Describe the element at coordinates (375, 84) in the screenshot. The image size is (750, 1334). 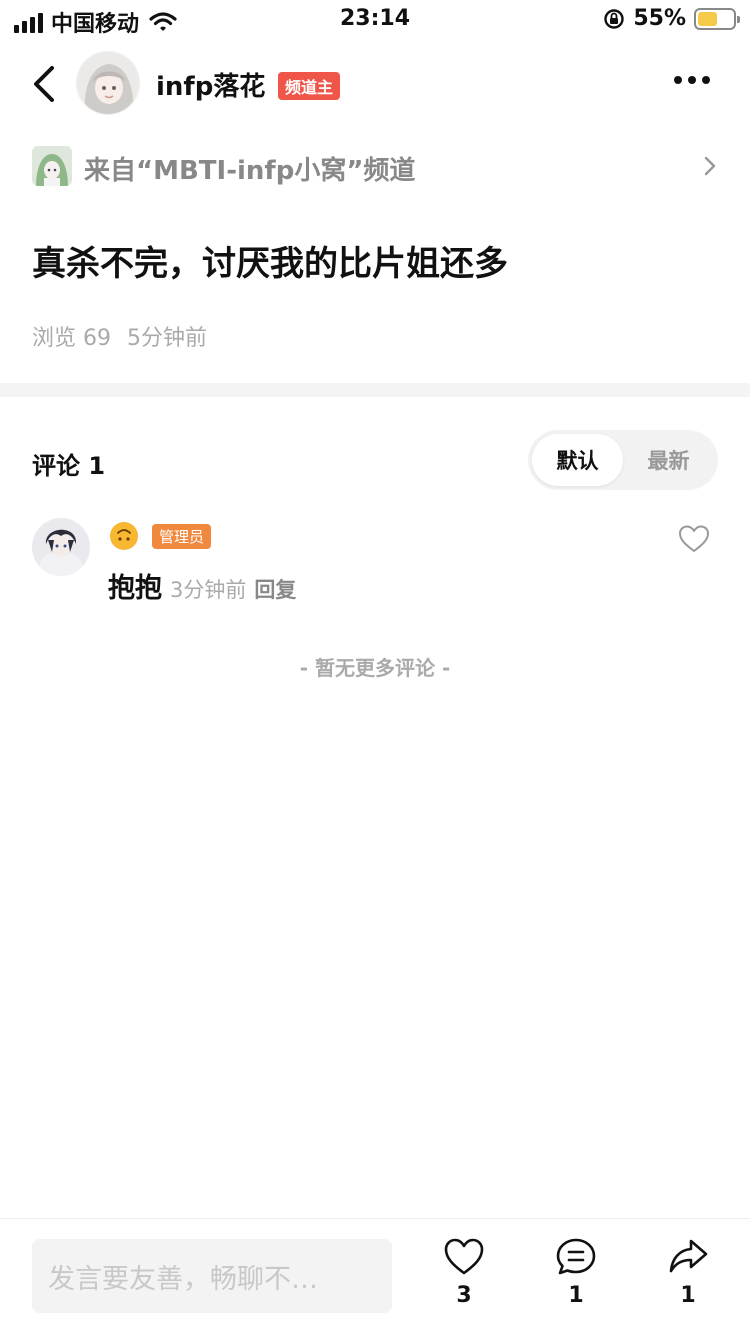
I see `post-header: infp落花 频道主` at that location.